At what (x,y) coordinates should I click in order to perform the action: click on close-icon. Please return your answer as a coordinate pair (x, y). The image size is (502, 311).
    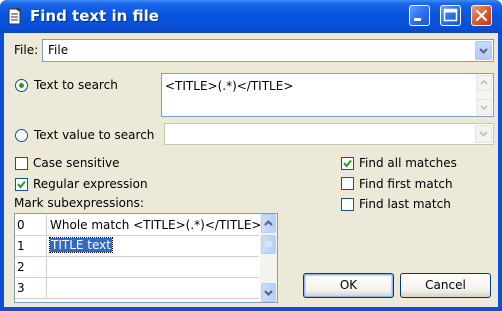
    Looking at the image, I should click on (481, 15).